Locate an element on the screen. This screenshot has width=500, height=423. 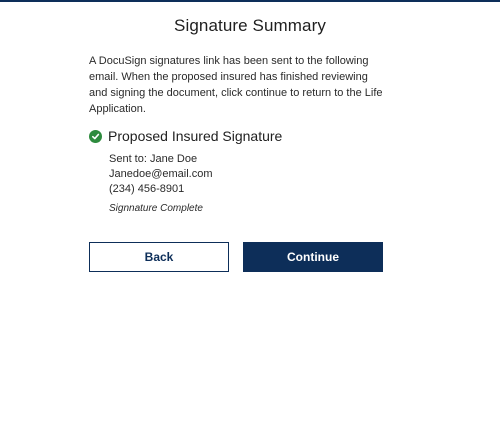
check-circle-icon is located at coordinates (95, 136).